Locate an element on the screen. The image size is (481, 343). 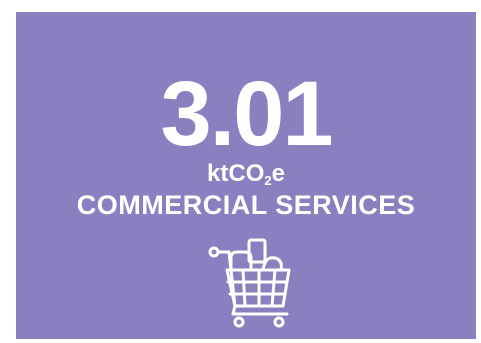
stat-unit: ktCO2e is located at coordinates (246, 174).